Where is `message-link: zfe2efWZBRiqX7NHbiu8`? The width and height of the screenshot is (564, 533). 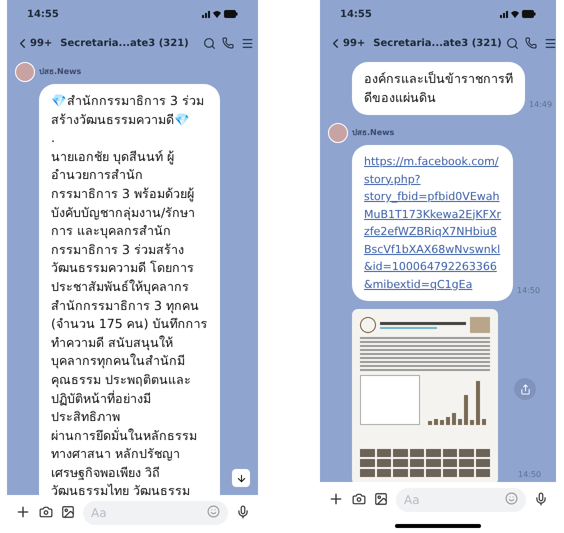 message-link: zfe2efWZBRiqX7NHbiu8 is located at coordinates (433, 232).